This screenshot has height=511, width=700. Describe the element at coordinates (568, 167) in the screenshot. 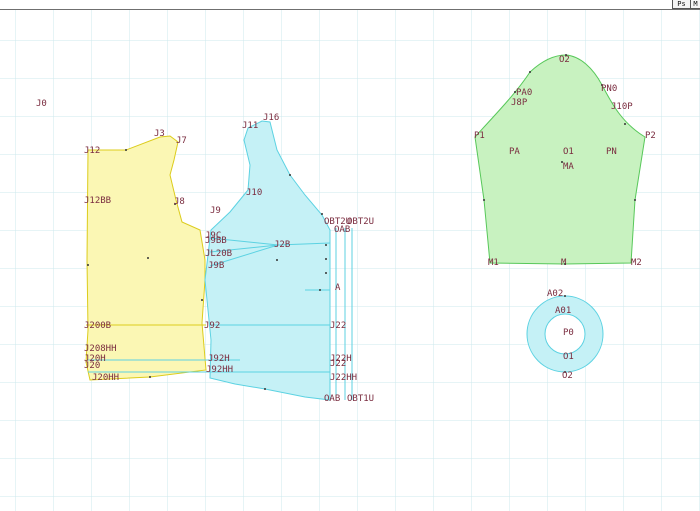

I see `label-ma: MA` at that location.